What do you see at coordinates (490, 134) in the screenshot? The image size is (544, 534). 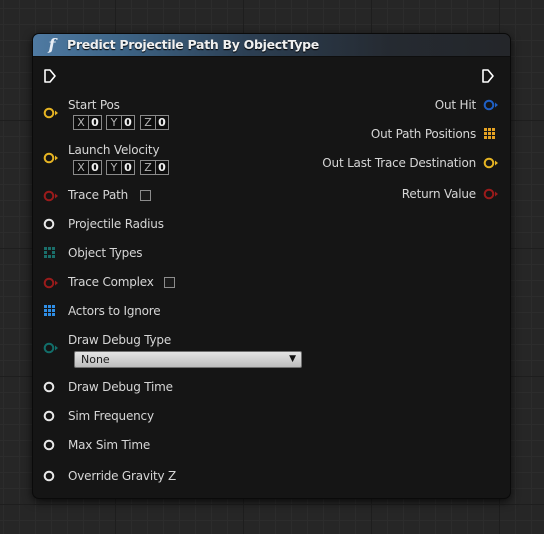 I see `vector-array-pin-icon` at bounding box center [490, 134].